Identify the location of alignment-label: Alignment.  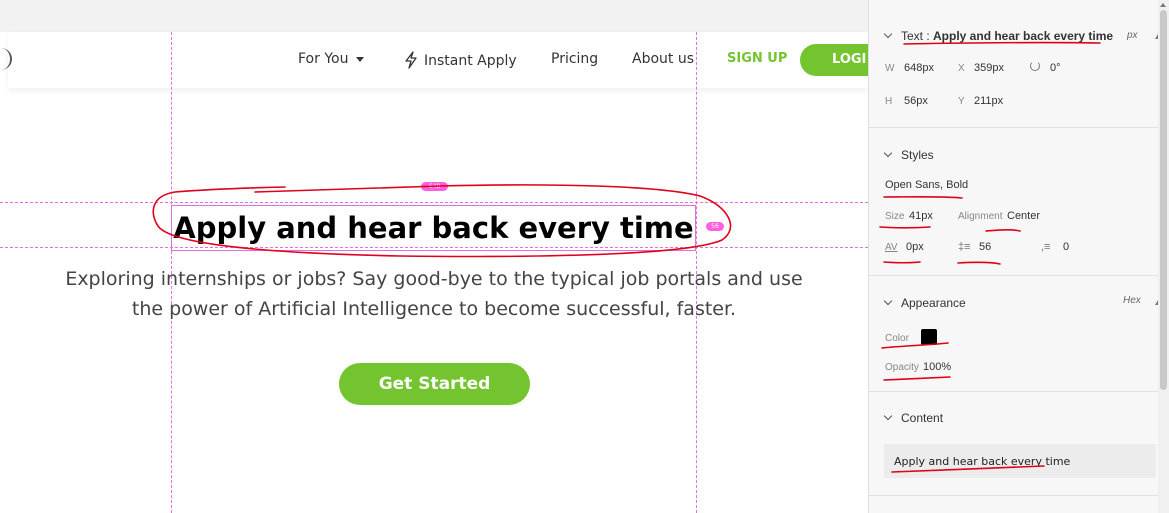
(980, 216).